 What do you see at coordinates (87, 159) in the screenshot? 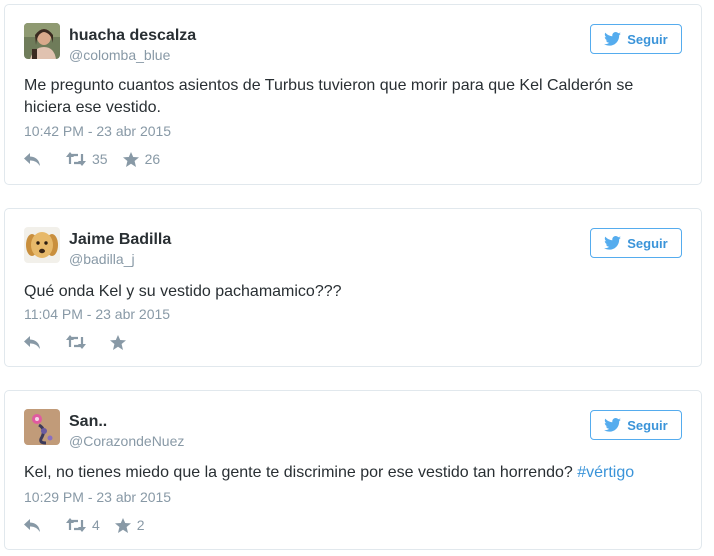
I see `retweet-button: 35` at bounding box center [87, 159].